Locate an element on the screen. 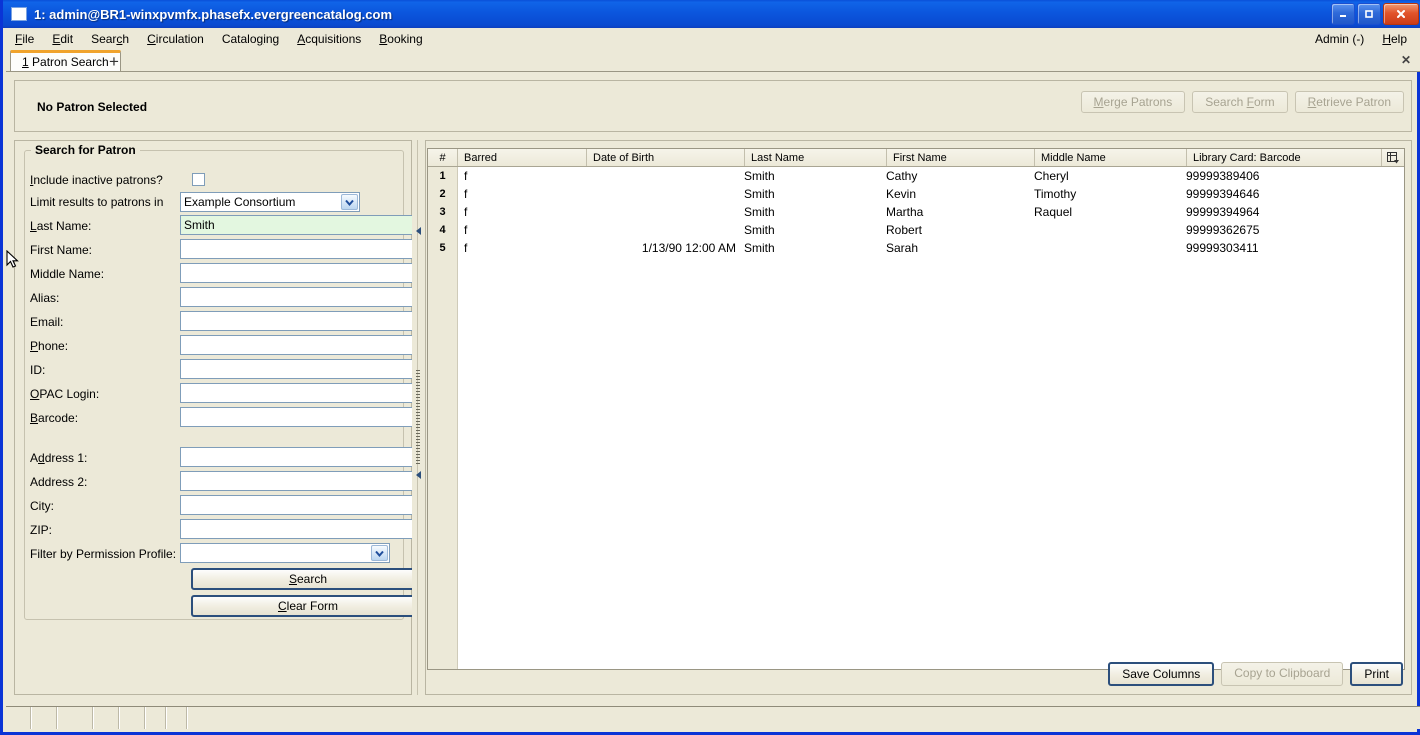  cell-date-of-birth is located at coordinates (661, 212).